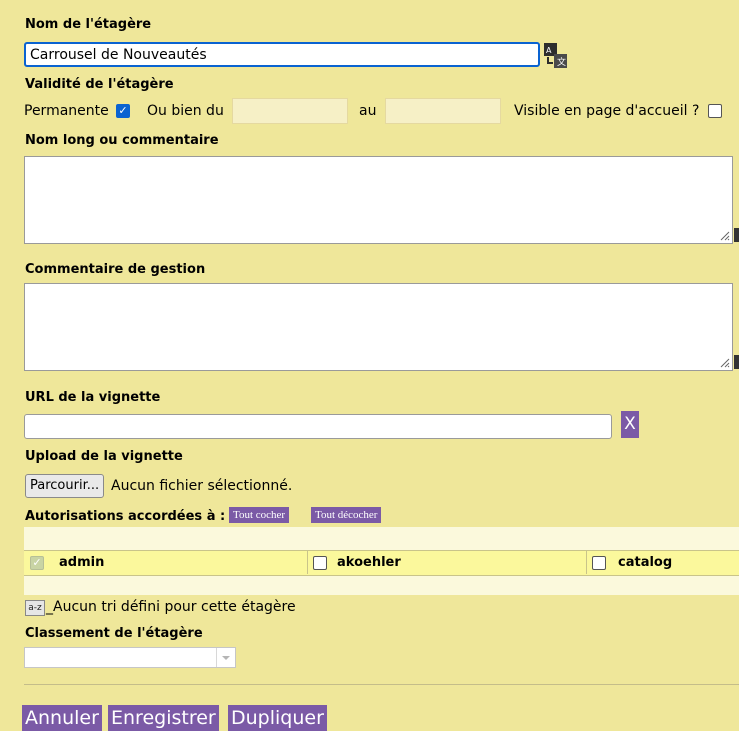 The height and width of the screenshot is (731, 739). Describe the element at coordinates (715, 111) in the screenshot. I see `visible-home-checkbox` at that location.